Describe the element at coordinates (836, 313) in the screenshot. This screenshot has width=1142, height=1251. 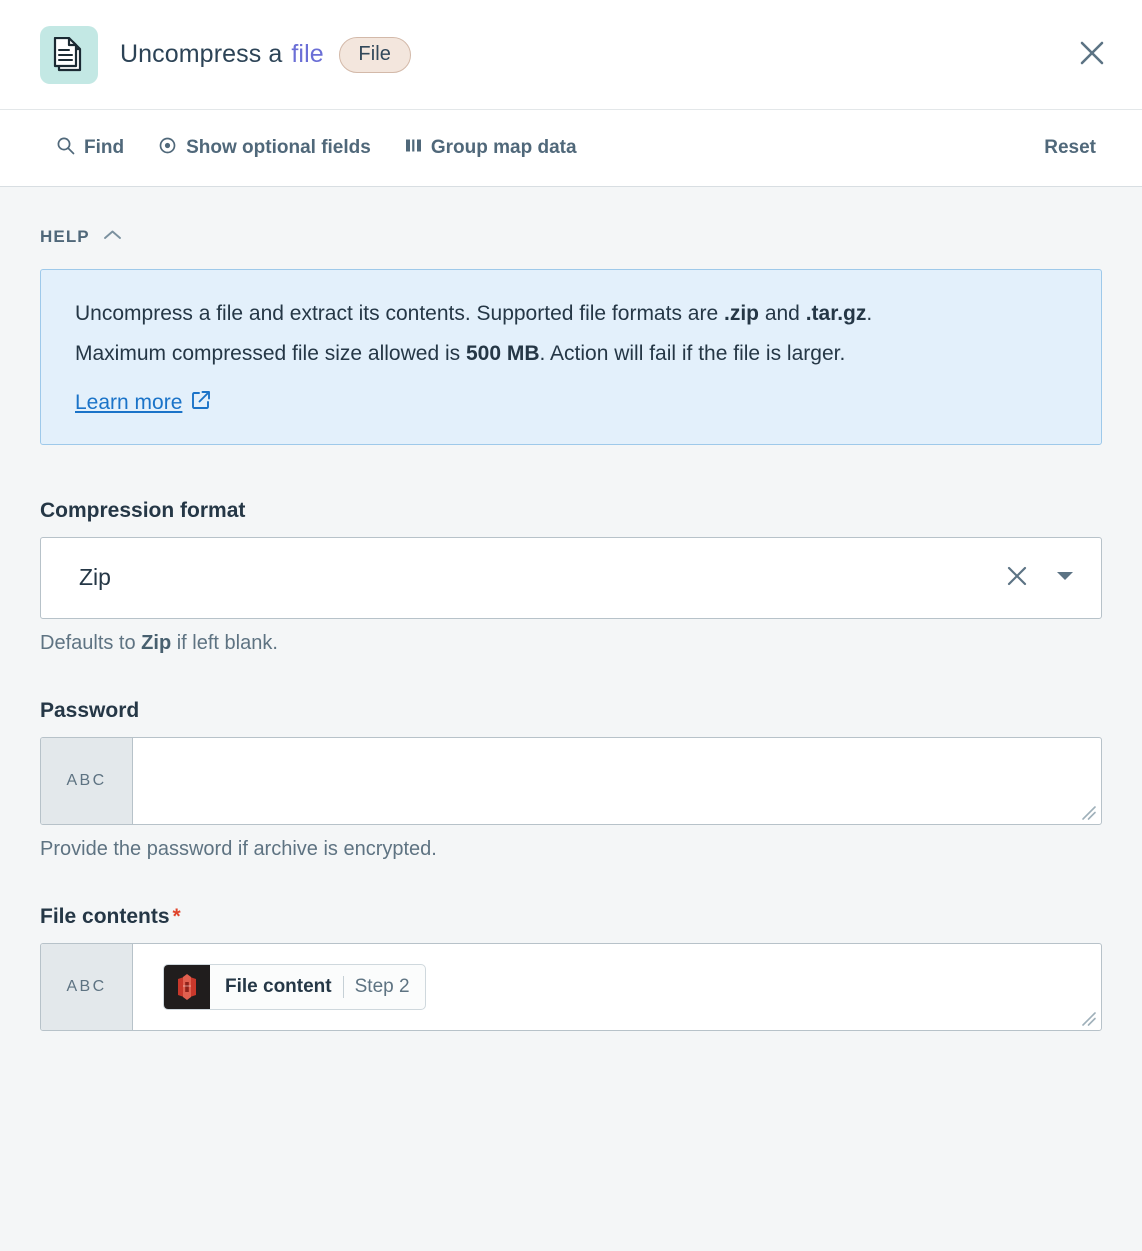
I see `help-format-targz: .tar.gz` at that location.